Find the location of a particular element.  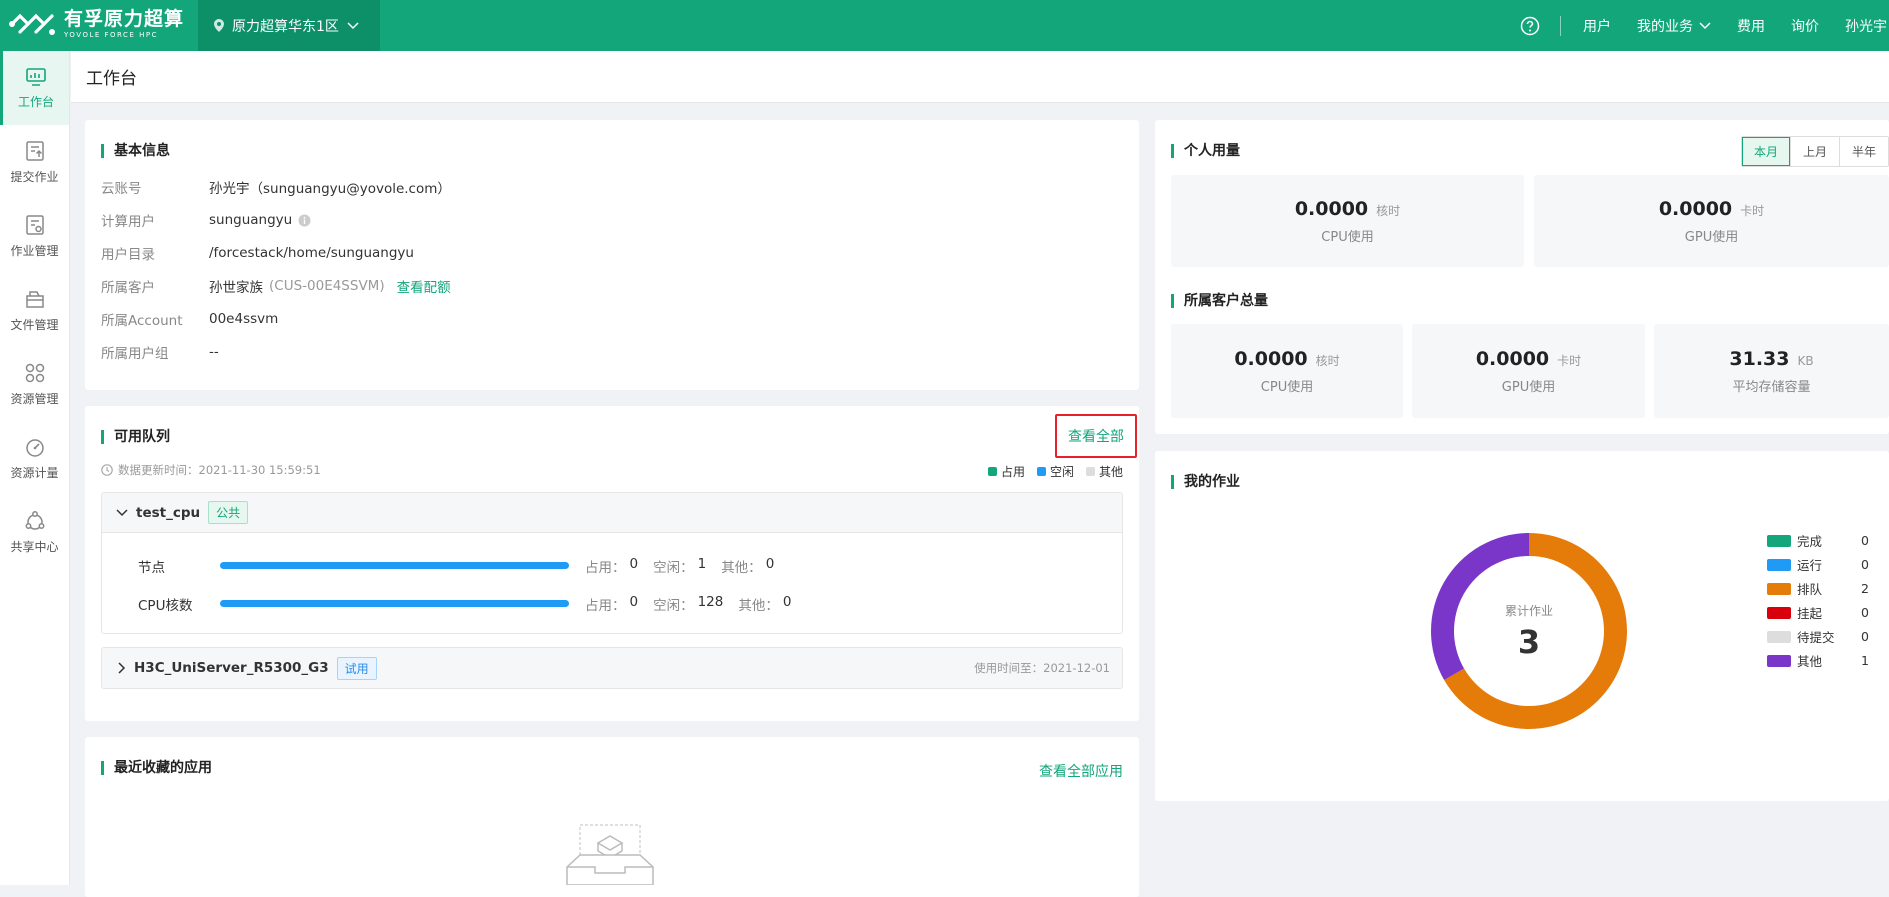

personal-gpu-stat: 0.0000 卡时 GPU使用 is located at coordinates (1711, 221).